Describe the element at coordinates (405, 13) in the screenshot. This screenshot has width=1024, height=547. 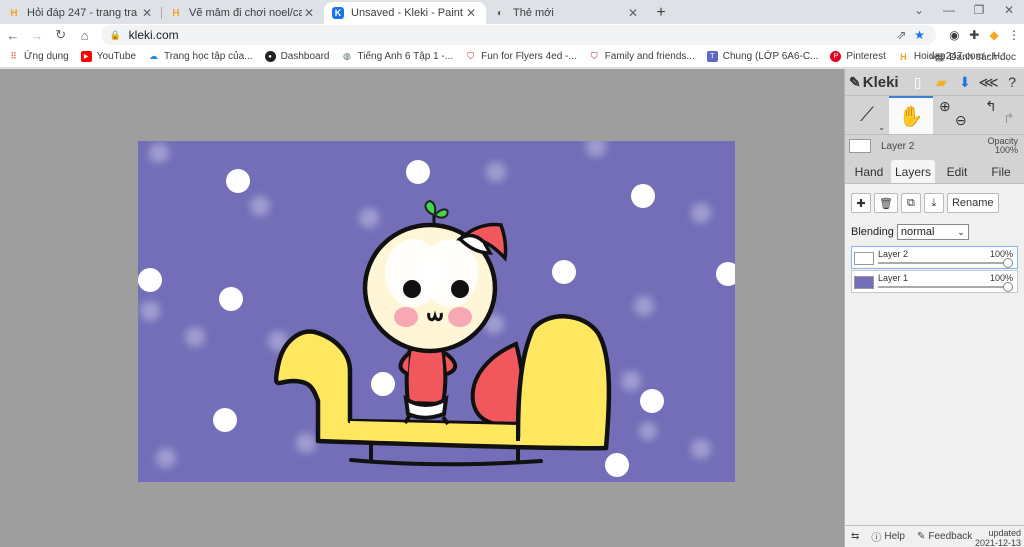
I see `tab-kleki: K Unsaved - Kleki - Paint Tool ✕` at that location.